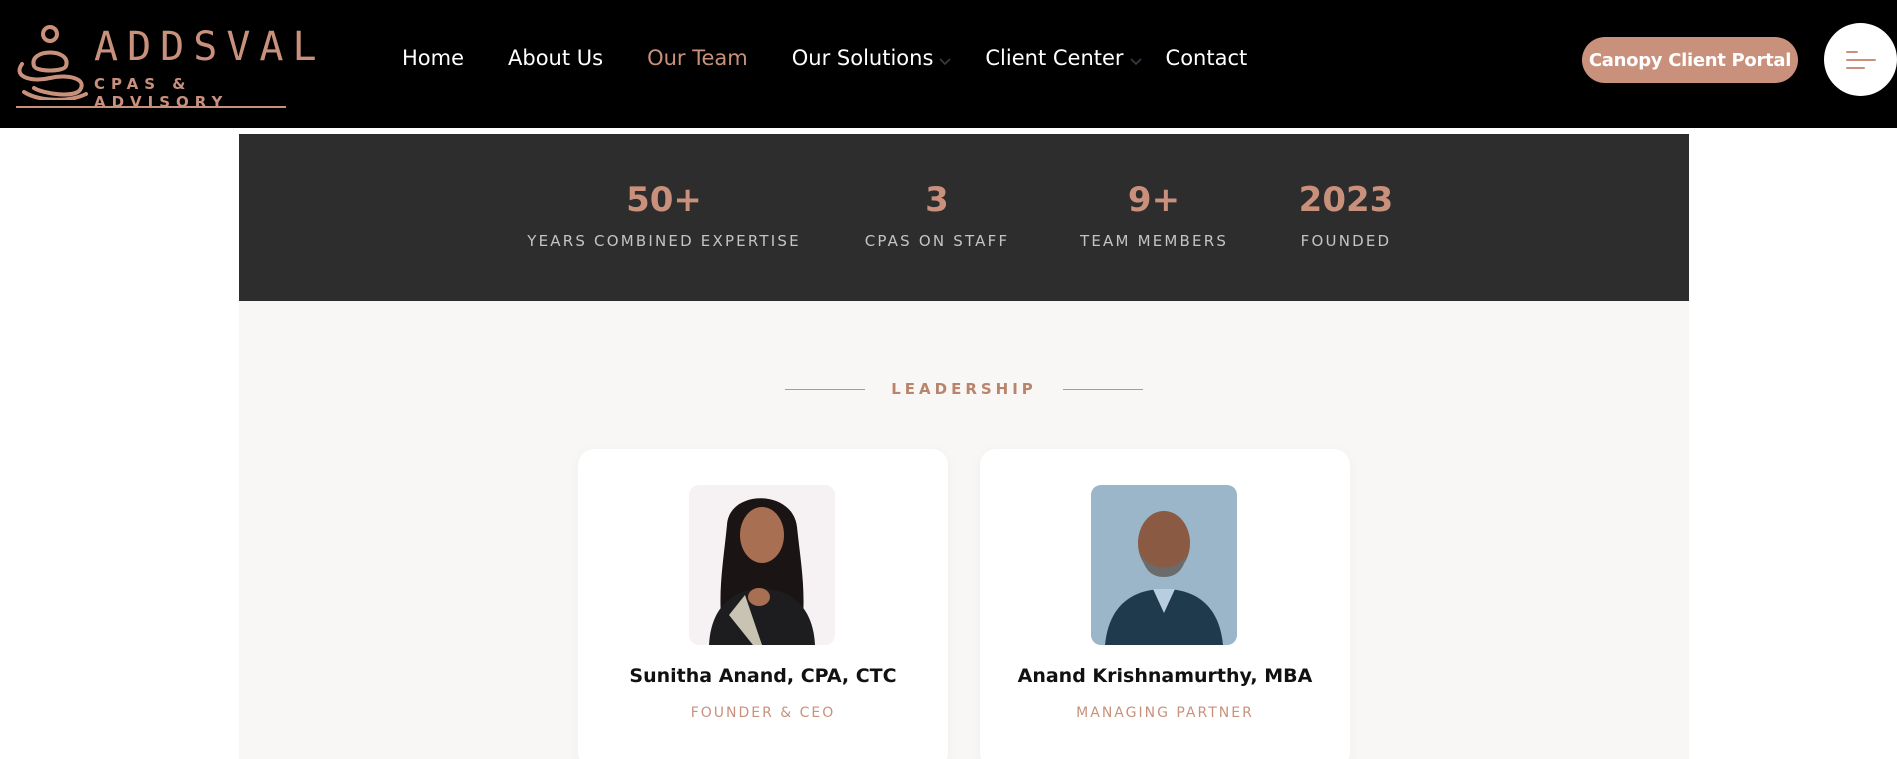 The width and height of the screenshot is (1897, 759). I want to click on team-member-card: Sunitha Anand, CPA, CTC FOUNDER & CEO, so click(763, 604).